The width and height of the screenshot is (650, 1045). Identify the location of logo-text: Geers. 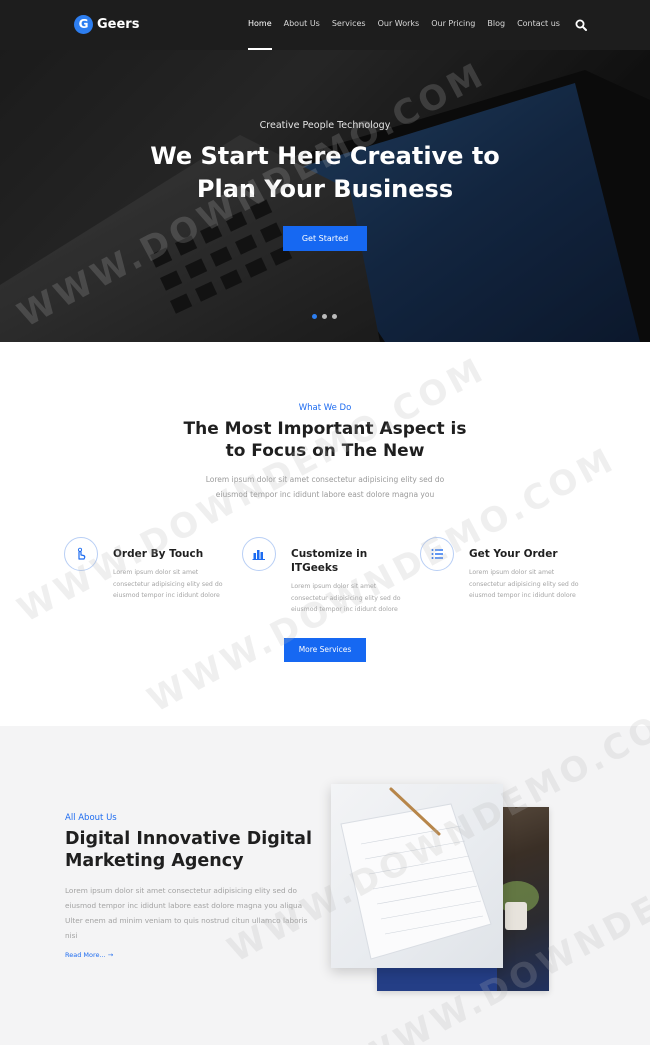
(118, 24).